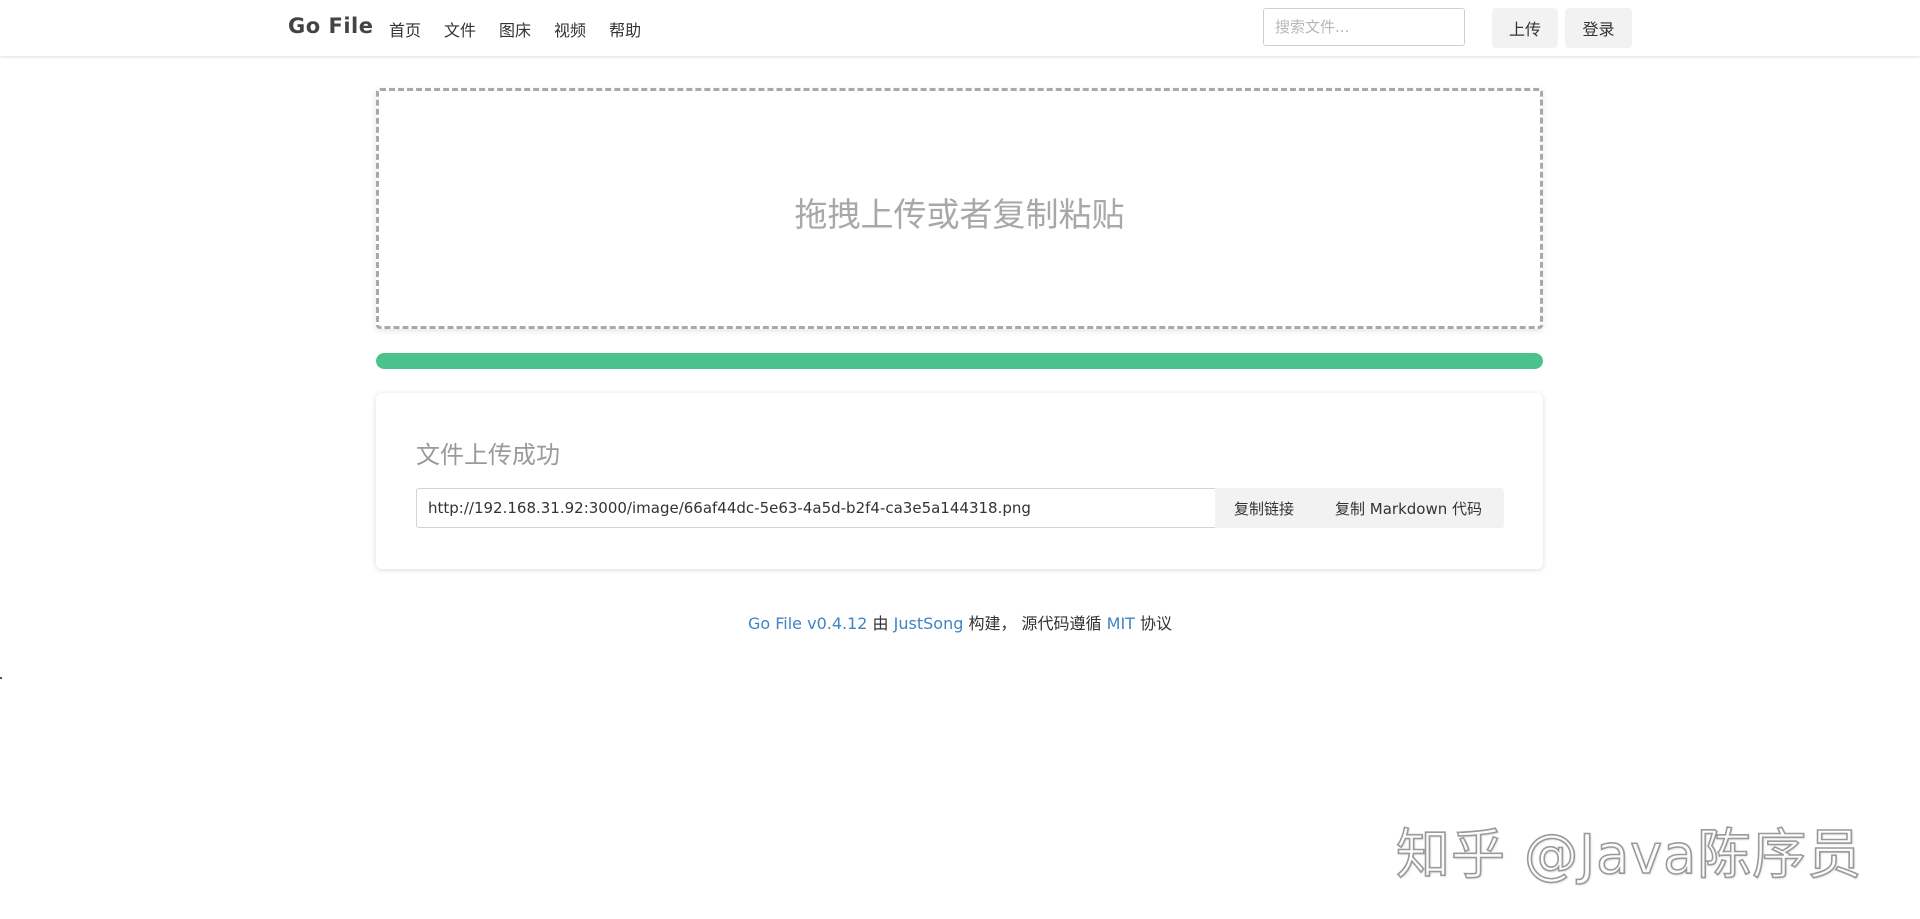 This screenshot has height=919, width=1920. I want to click on upload-progress-bar, so click(959, 361).